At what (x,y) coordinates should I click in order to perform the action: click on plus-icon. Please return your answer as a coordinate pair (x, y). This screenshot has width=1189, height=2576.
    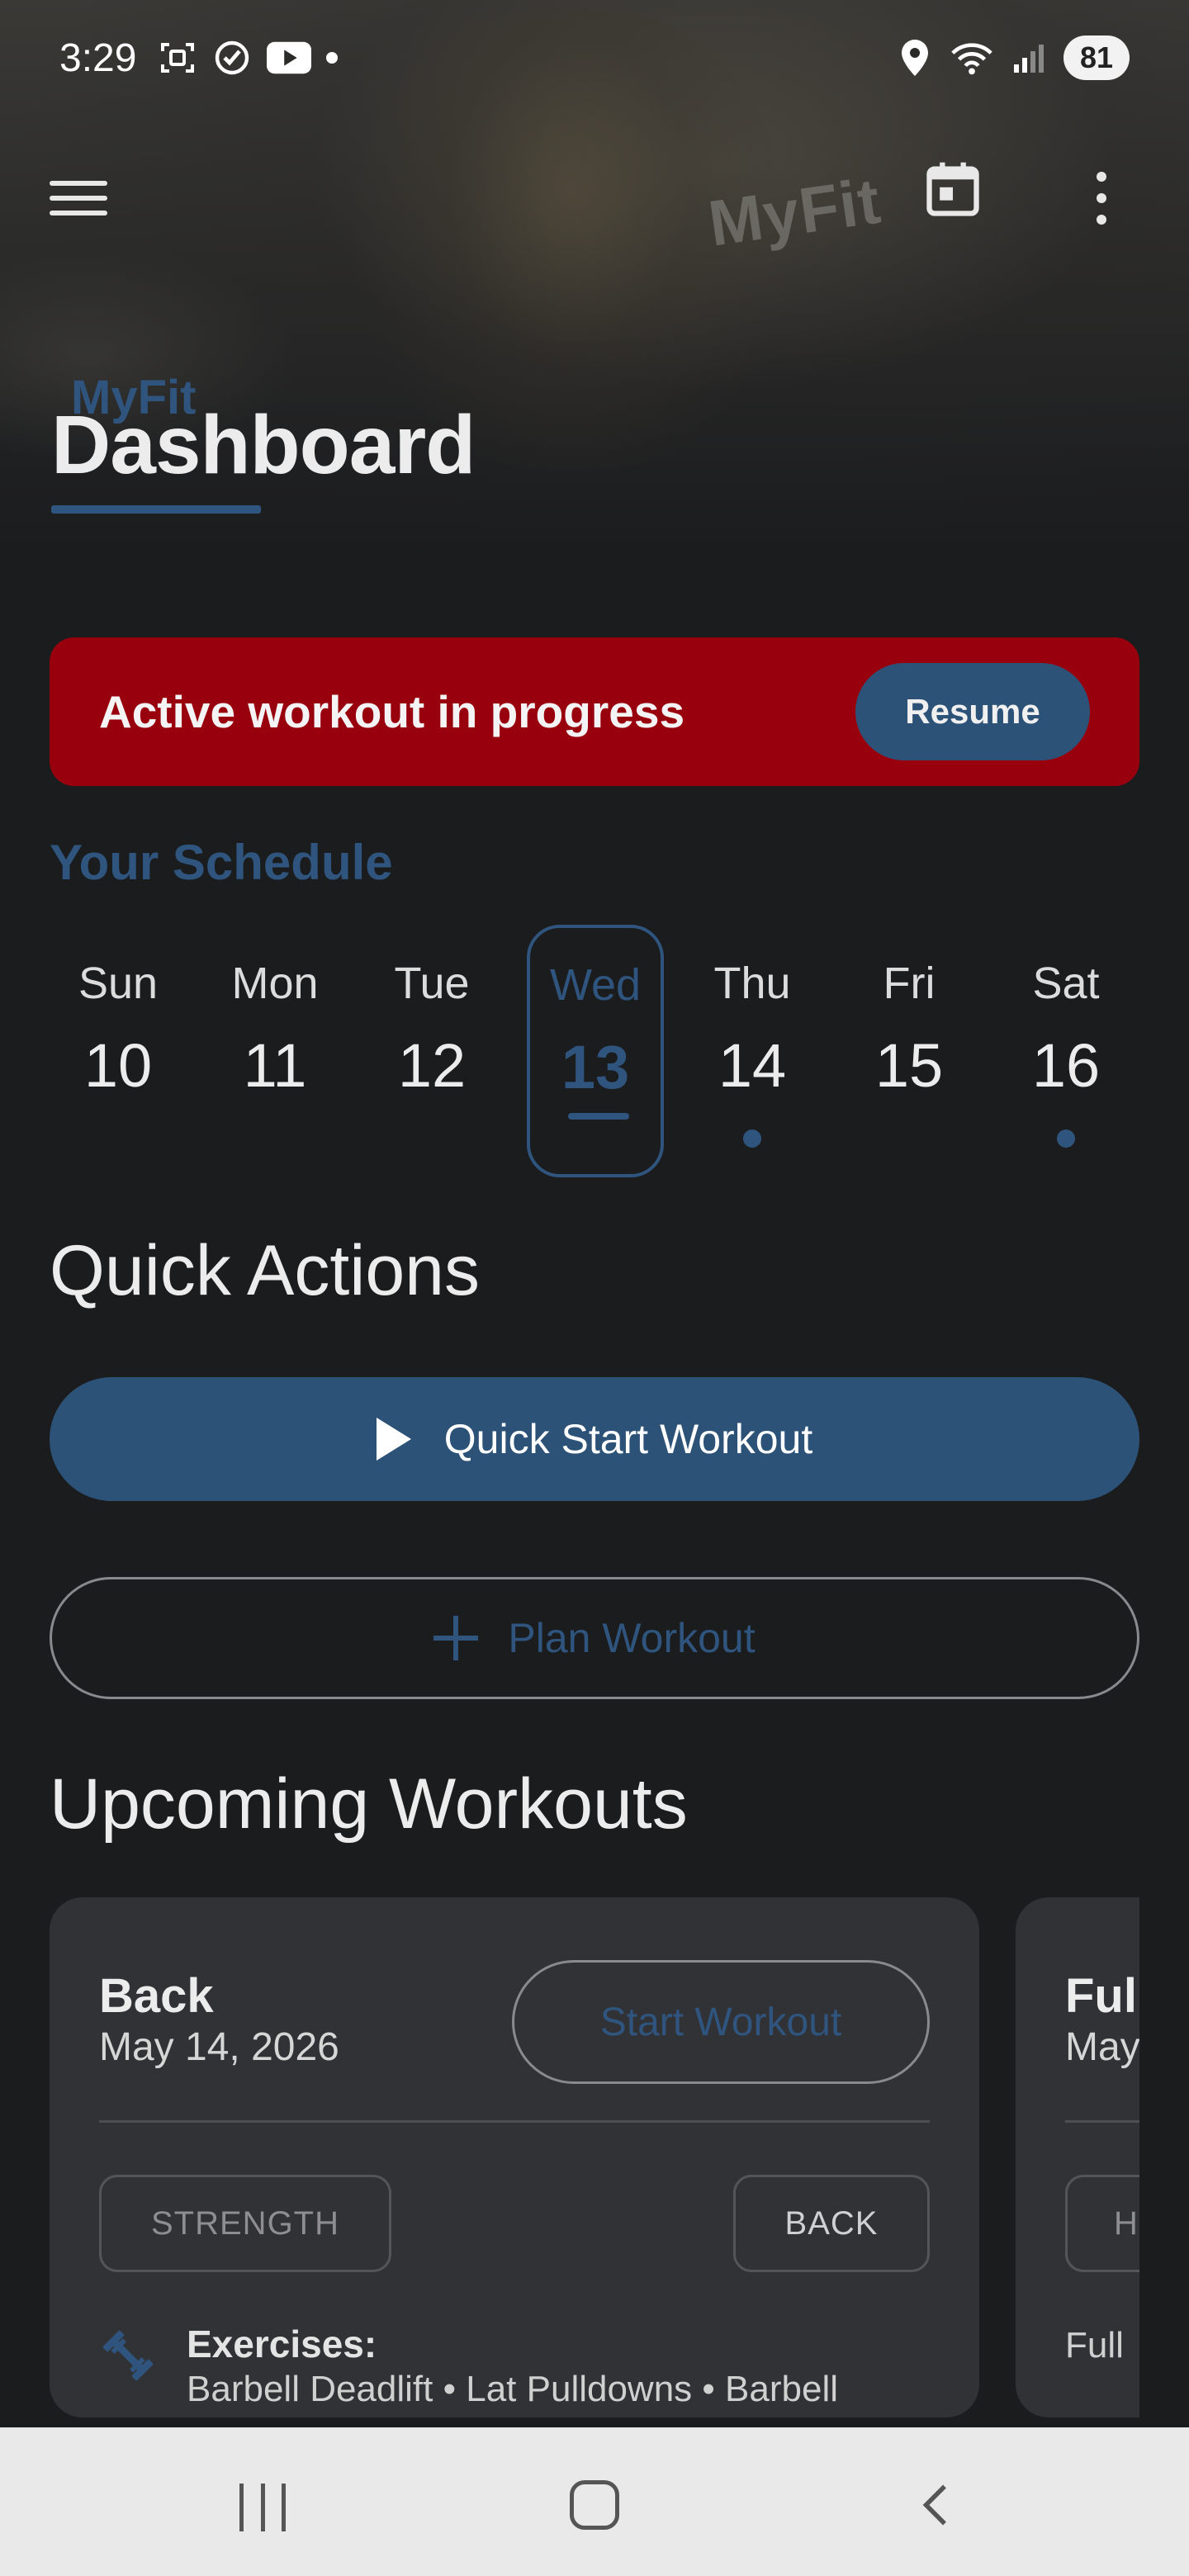
    Looking at the image, I should click on (456, 1638).